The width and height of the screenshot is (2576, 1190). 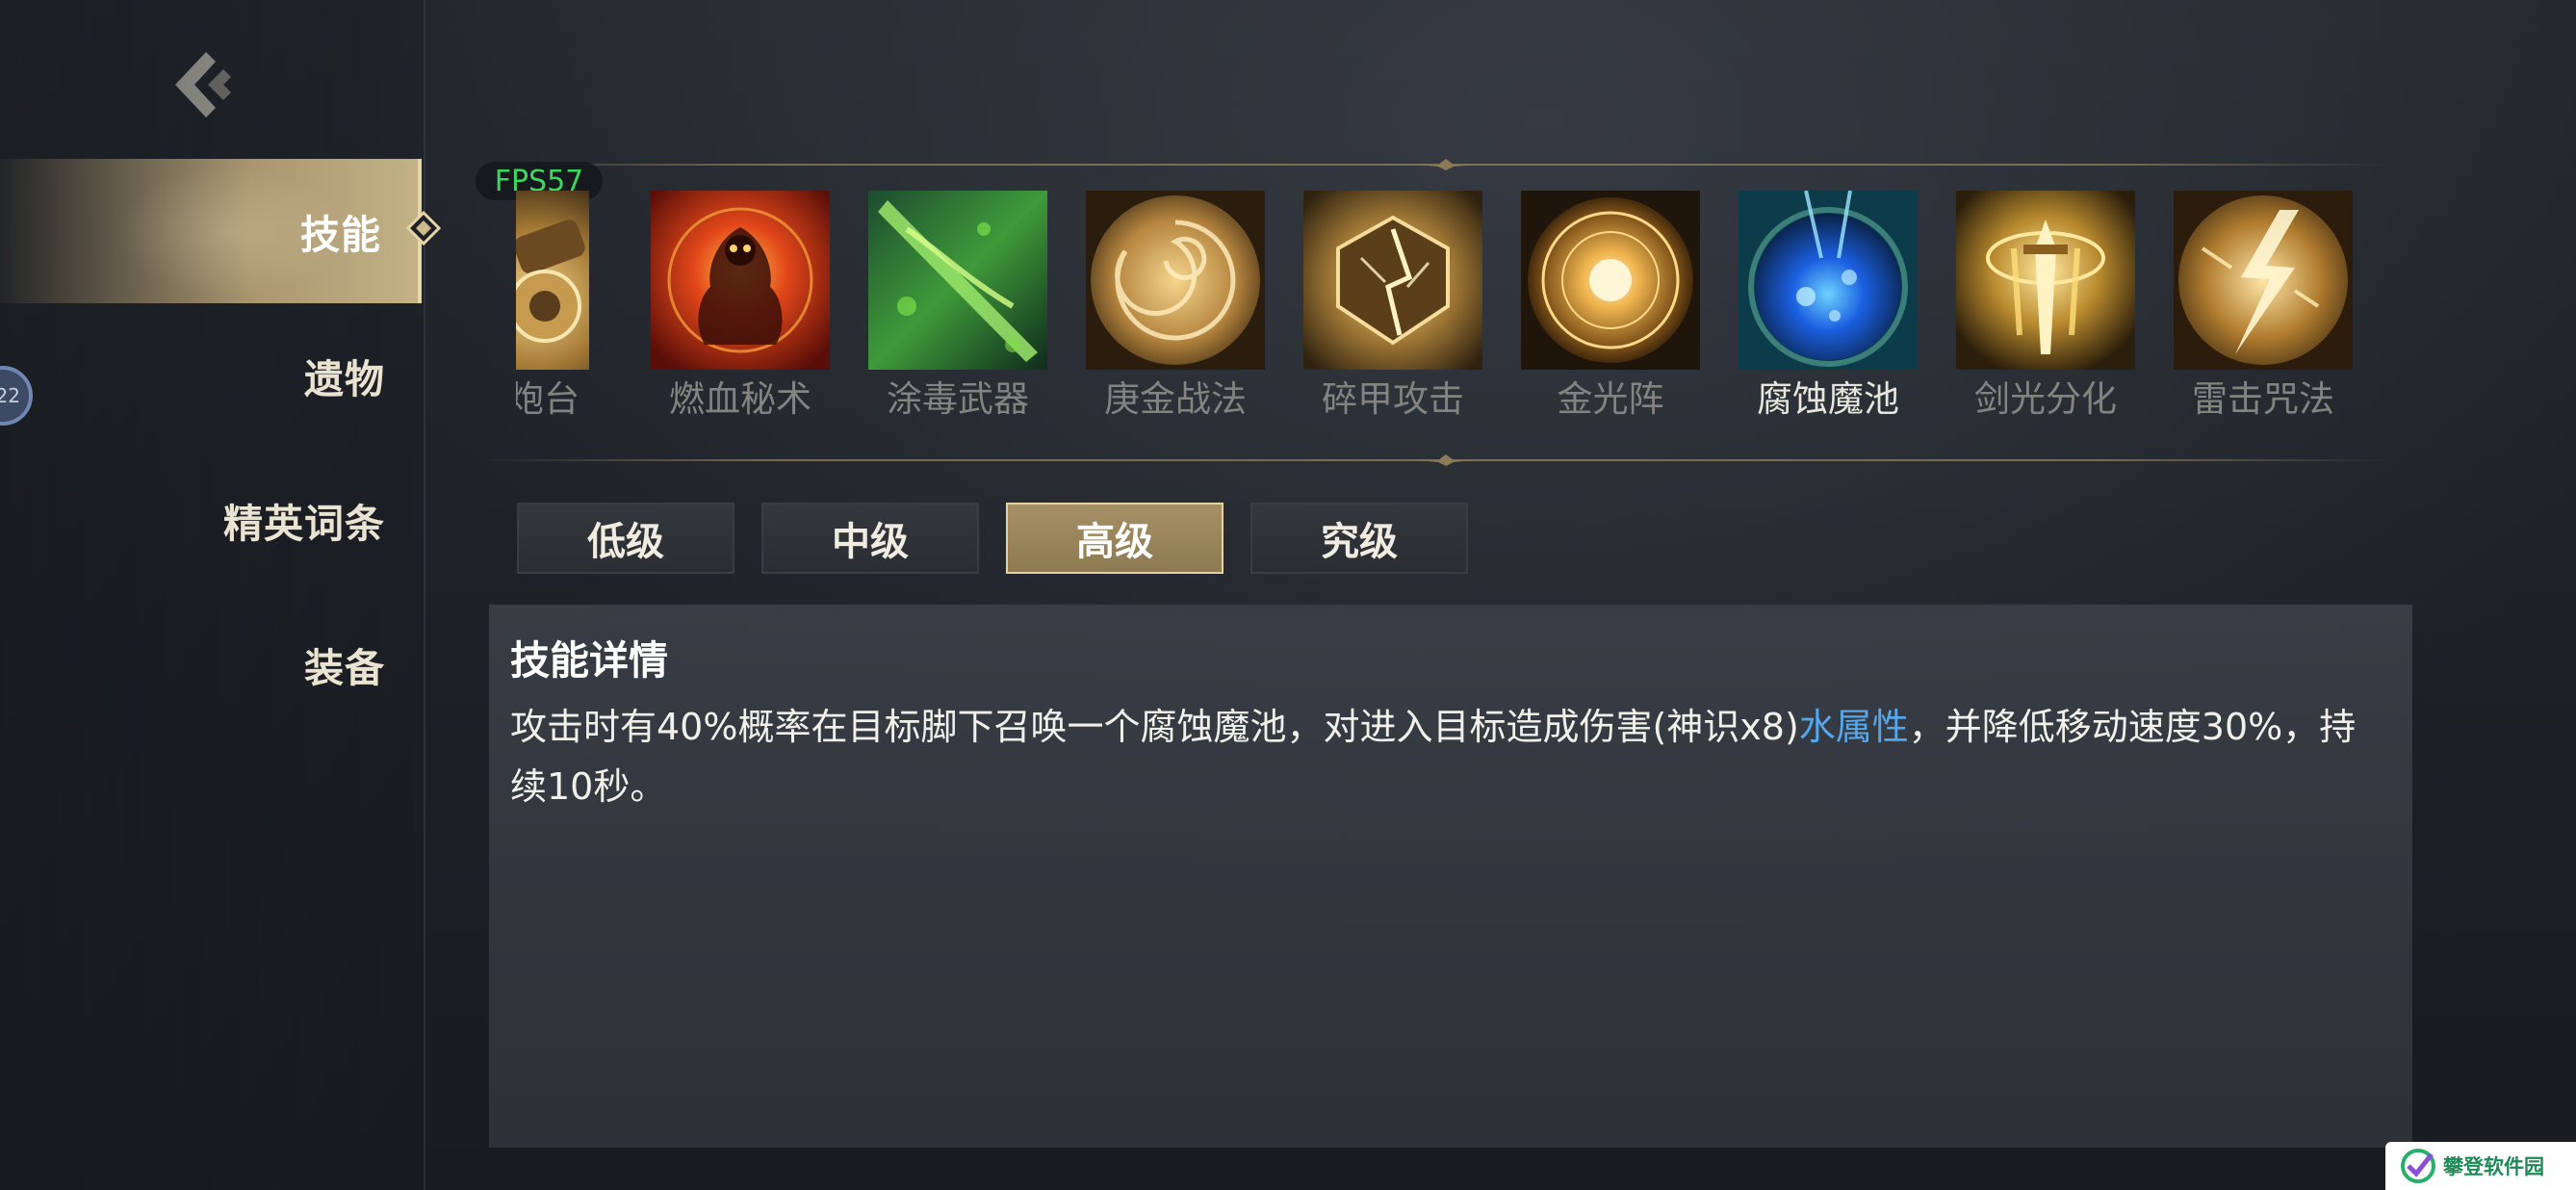 What do you see at coordinates (958, 399) in the screenshot?
I see `skill-item-name: 涂毒武器` at bounding box center [958, 399].